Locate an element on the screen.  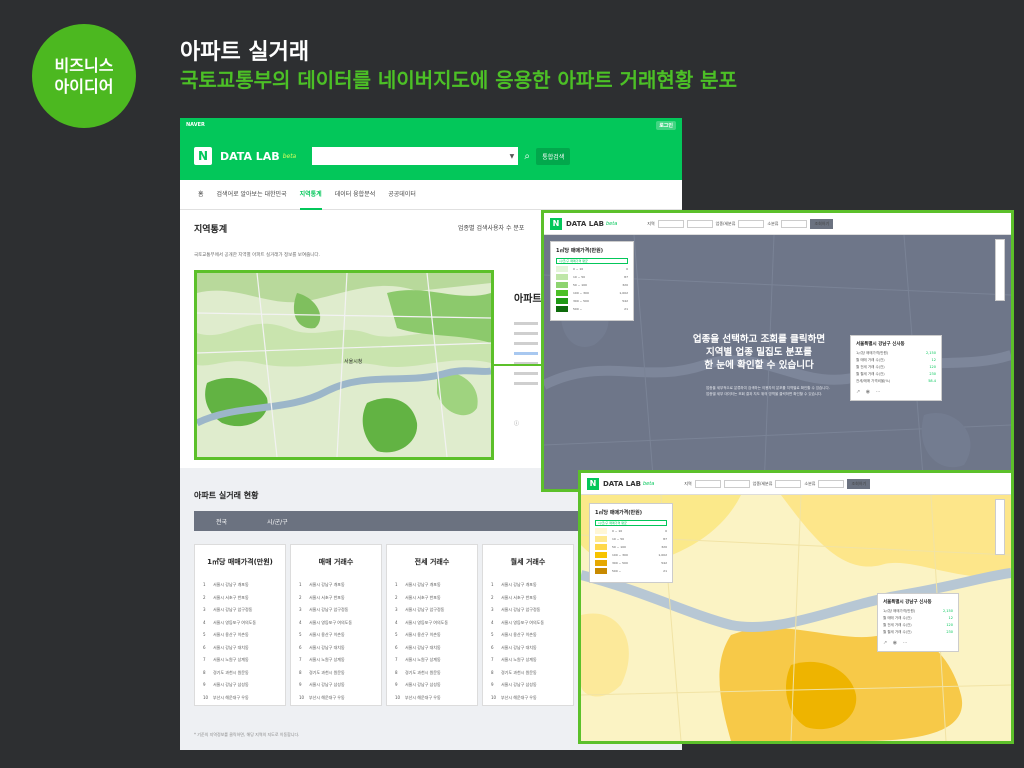
seoul-green-map: 서울시청 is located at coordinates (344, 365).